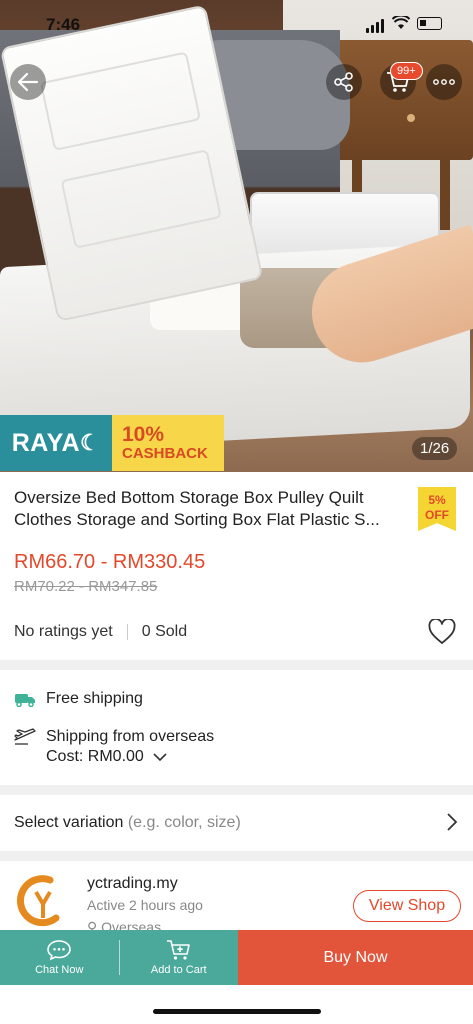 This screenshot has width=473, height=1024. What do you see at coordinates (178, 970) in the screenshot?
I see `add-to-cart-label: Add to Cart` at bounding box center [178, 970].